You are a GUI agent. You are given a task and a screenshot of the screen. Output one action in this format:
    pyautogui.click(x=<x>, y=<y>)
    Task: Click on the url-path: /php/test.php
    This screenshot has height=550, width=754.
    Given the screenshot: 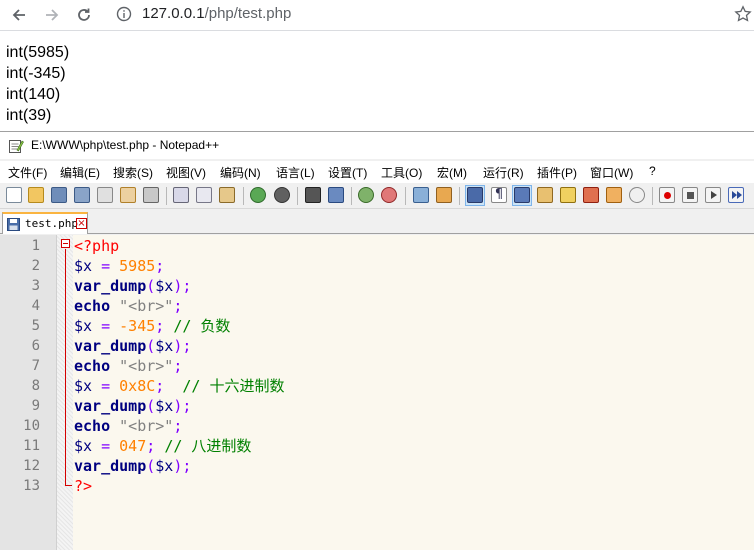 What is the action you would take?
    pyautogui.click(x=248, y=13)
    